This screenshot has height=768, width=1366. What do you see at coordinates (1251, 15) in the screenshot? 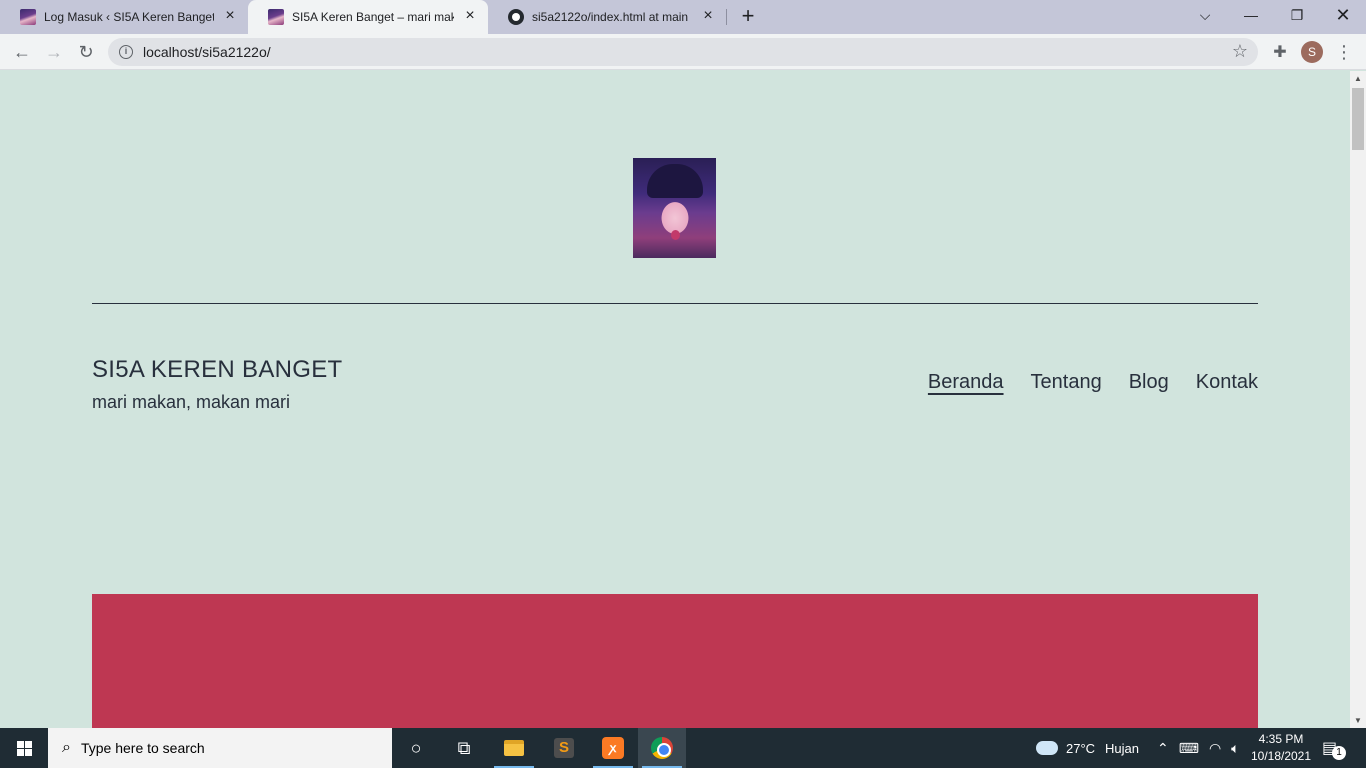
I see `minimize-button: —` at bounding box center [1251, 15].